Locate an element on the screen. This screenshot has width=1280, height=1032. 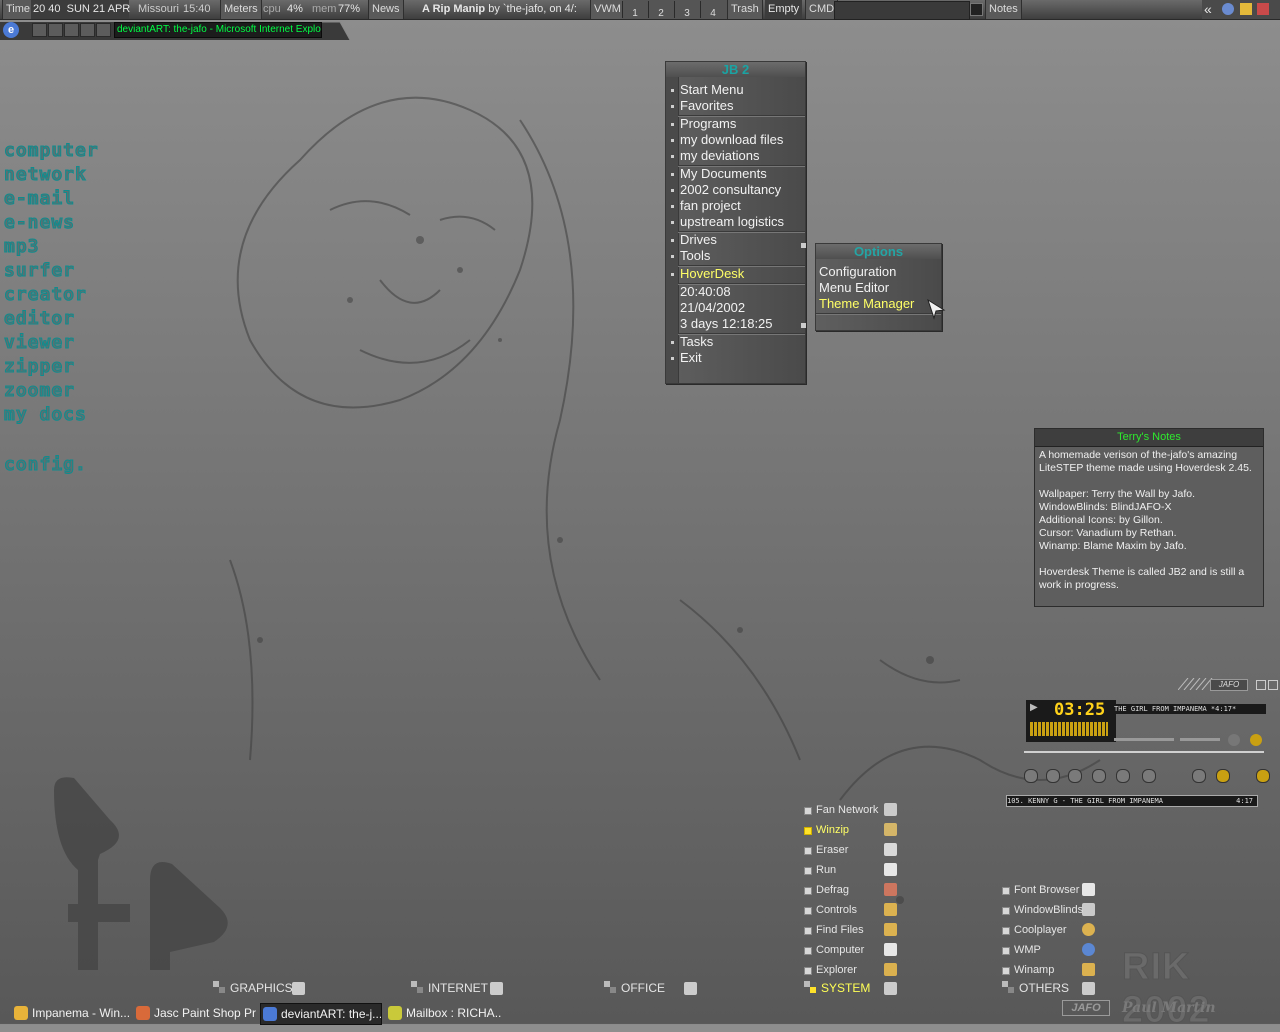
winamp-eject-button is located at coordinates (1149, 776).